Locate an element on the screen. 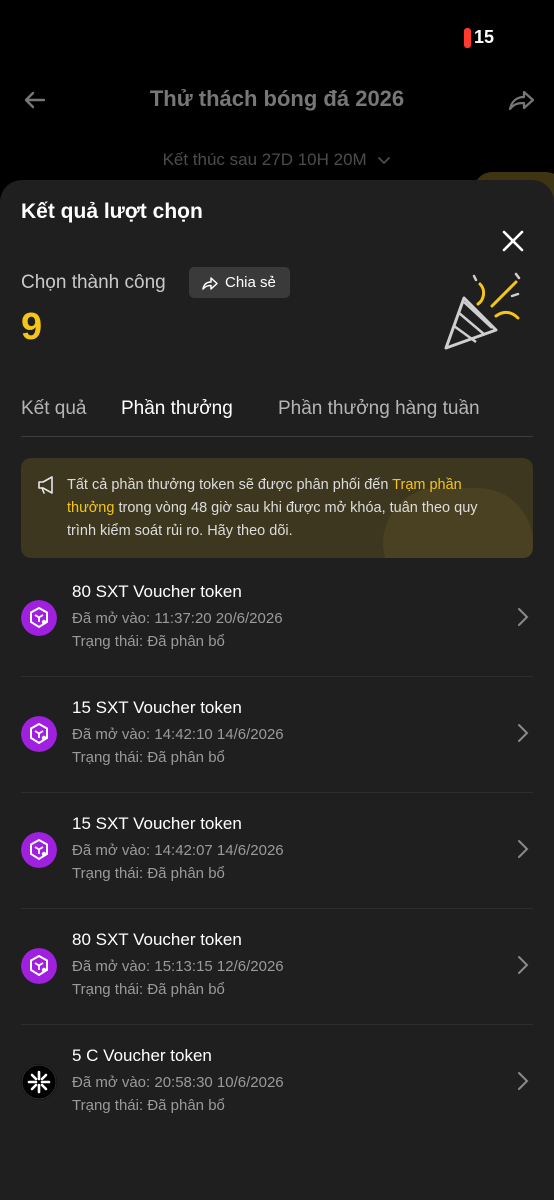 This screenshot has height=1200, width=554. reward-opened-time: Đã mở vào: 11:37:20 20/6/2026 is located at coordinates (177, 618).